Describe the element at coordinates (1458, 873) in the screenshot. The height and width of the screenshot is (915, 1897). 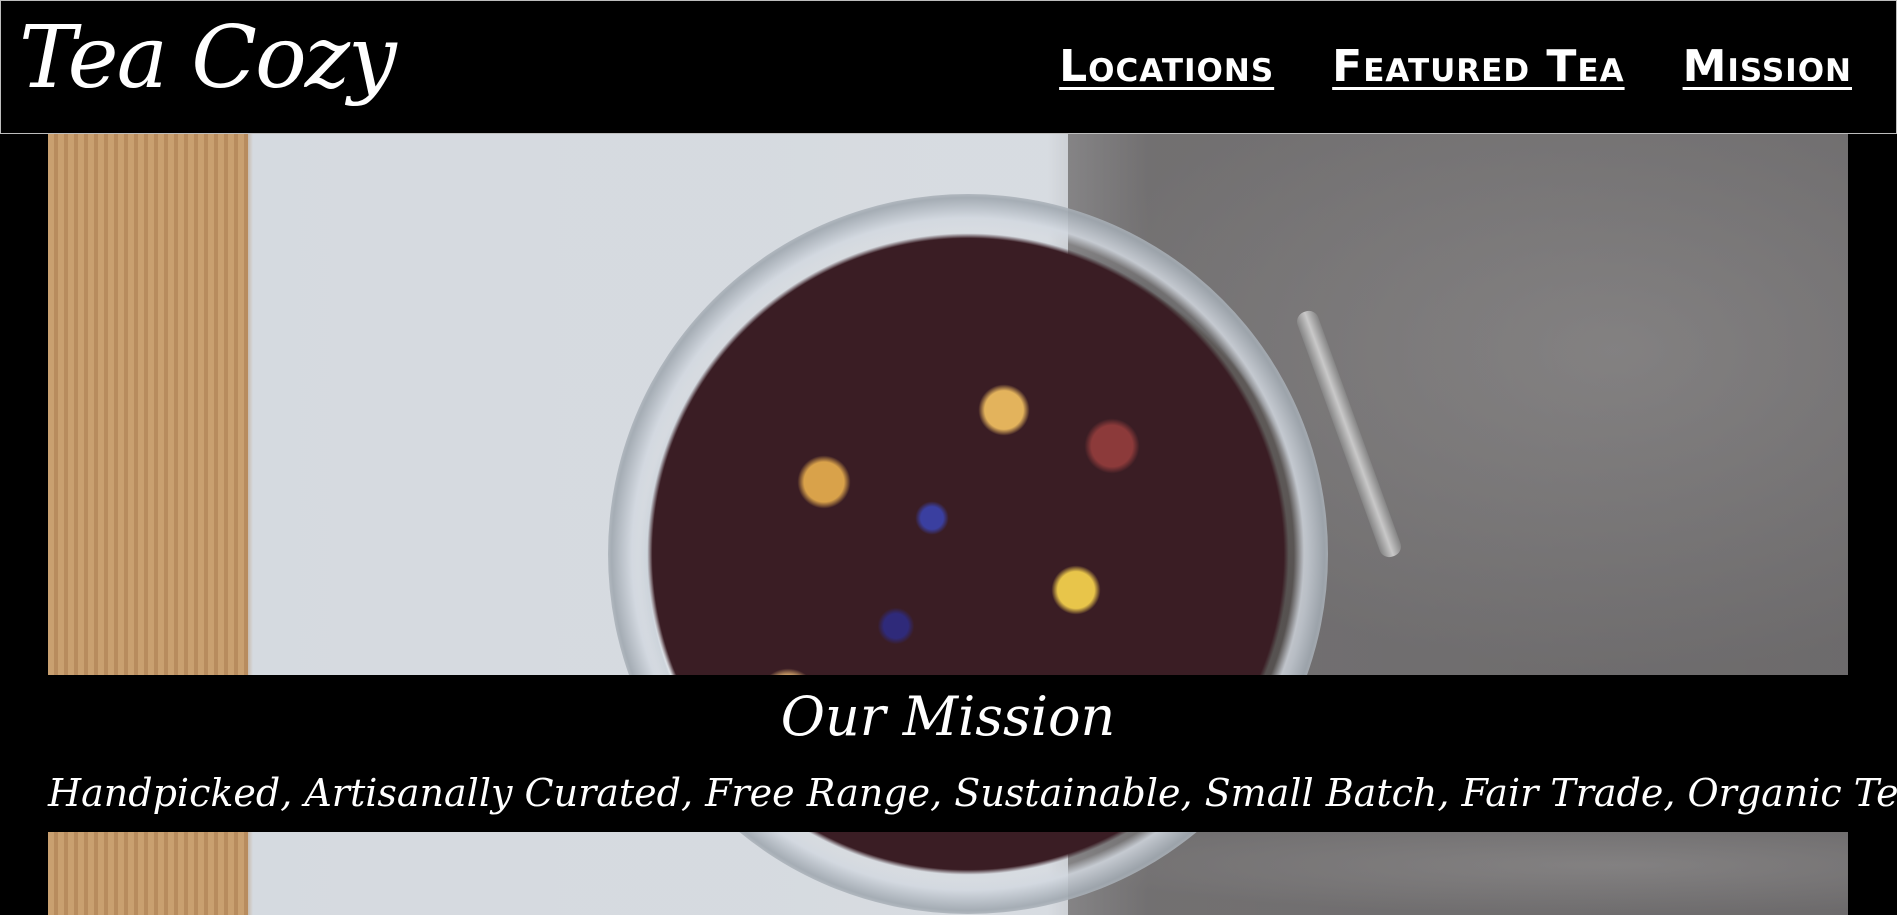
I see `towel-cloth` at that location.